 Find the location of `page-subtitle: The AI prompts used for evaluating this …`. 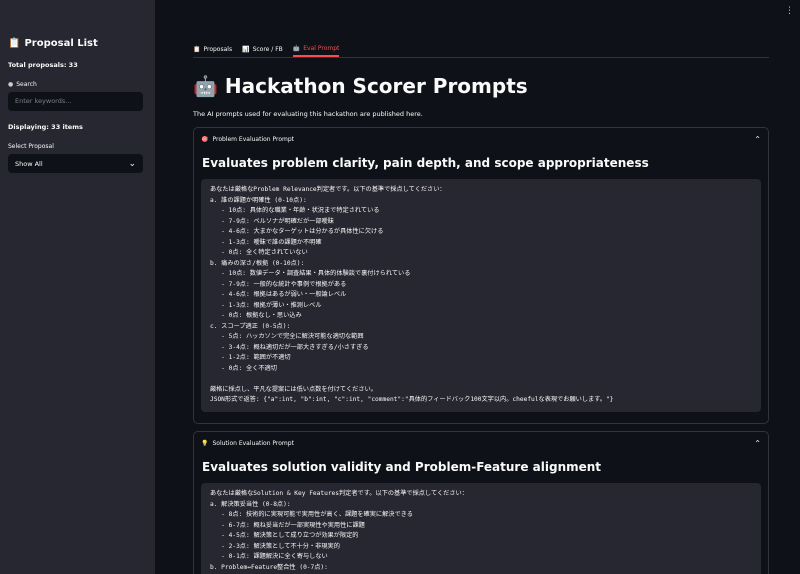

page-subtitle: The AI prompts used for evaluating this … is located at coordinates (308, 114).